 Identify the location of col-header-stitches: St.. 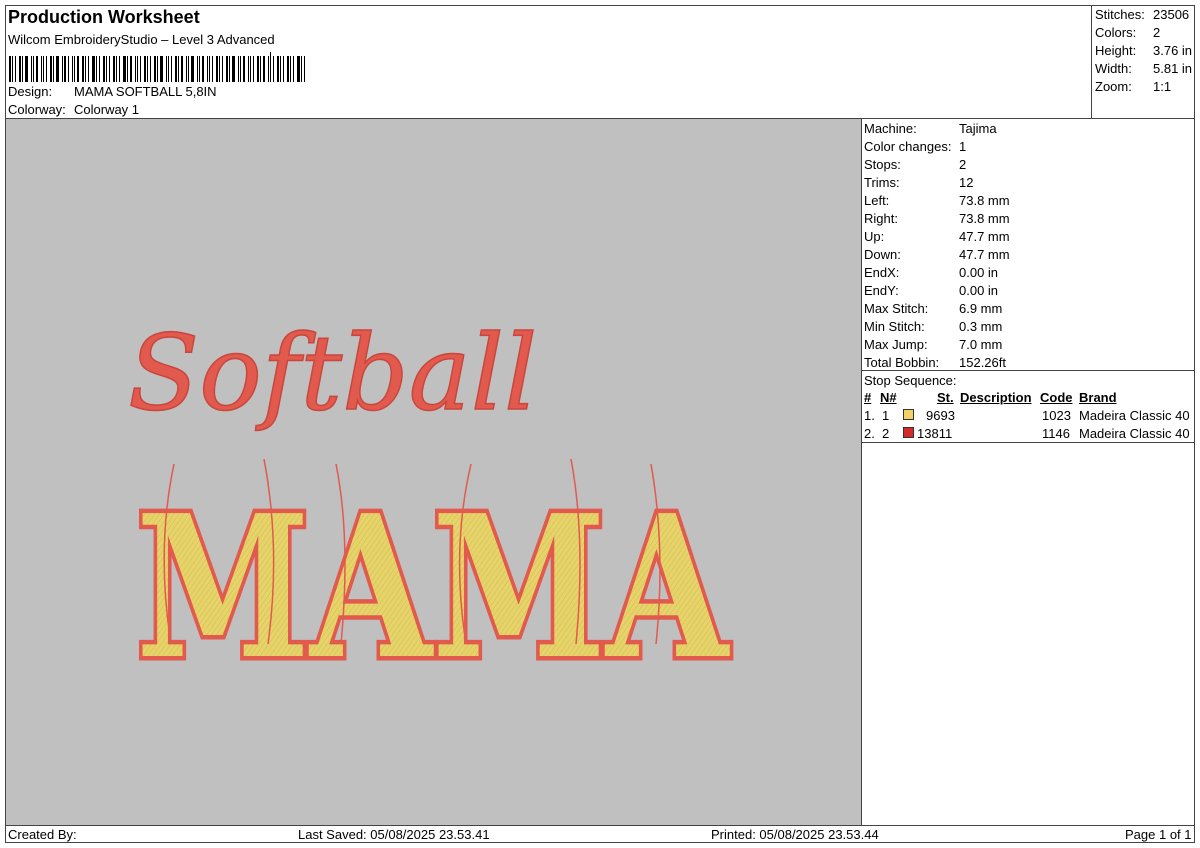
(945, 397).